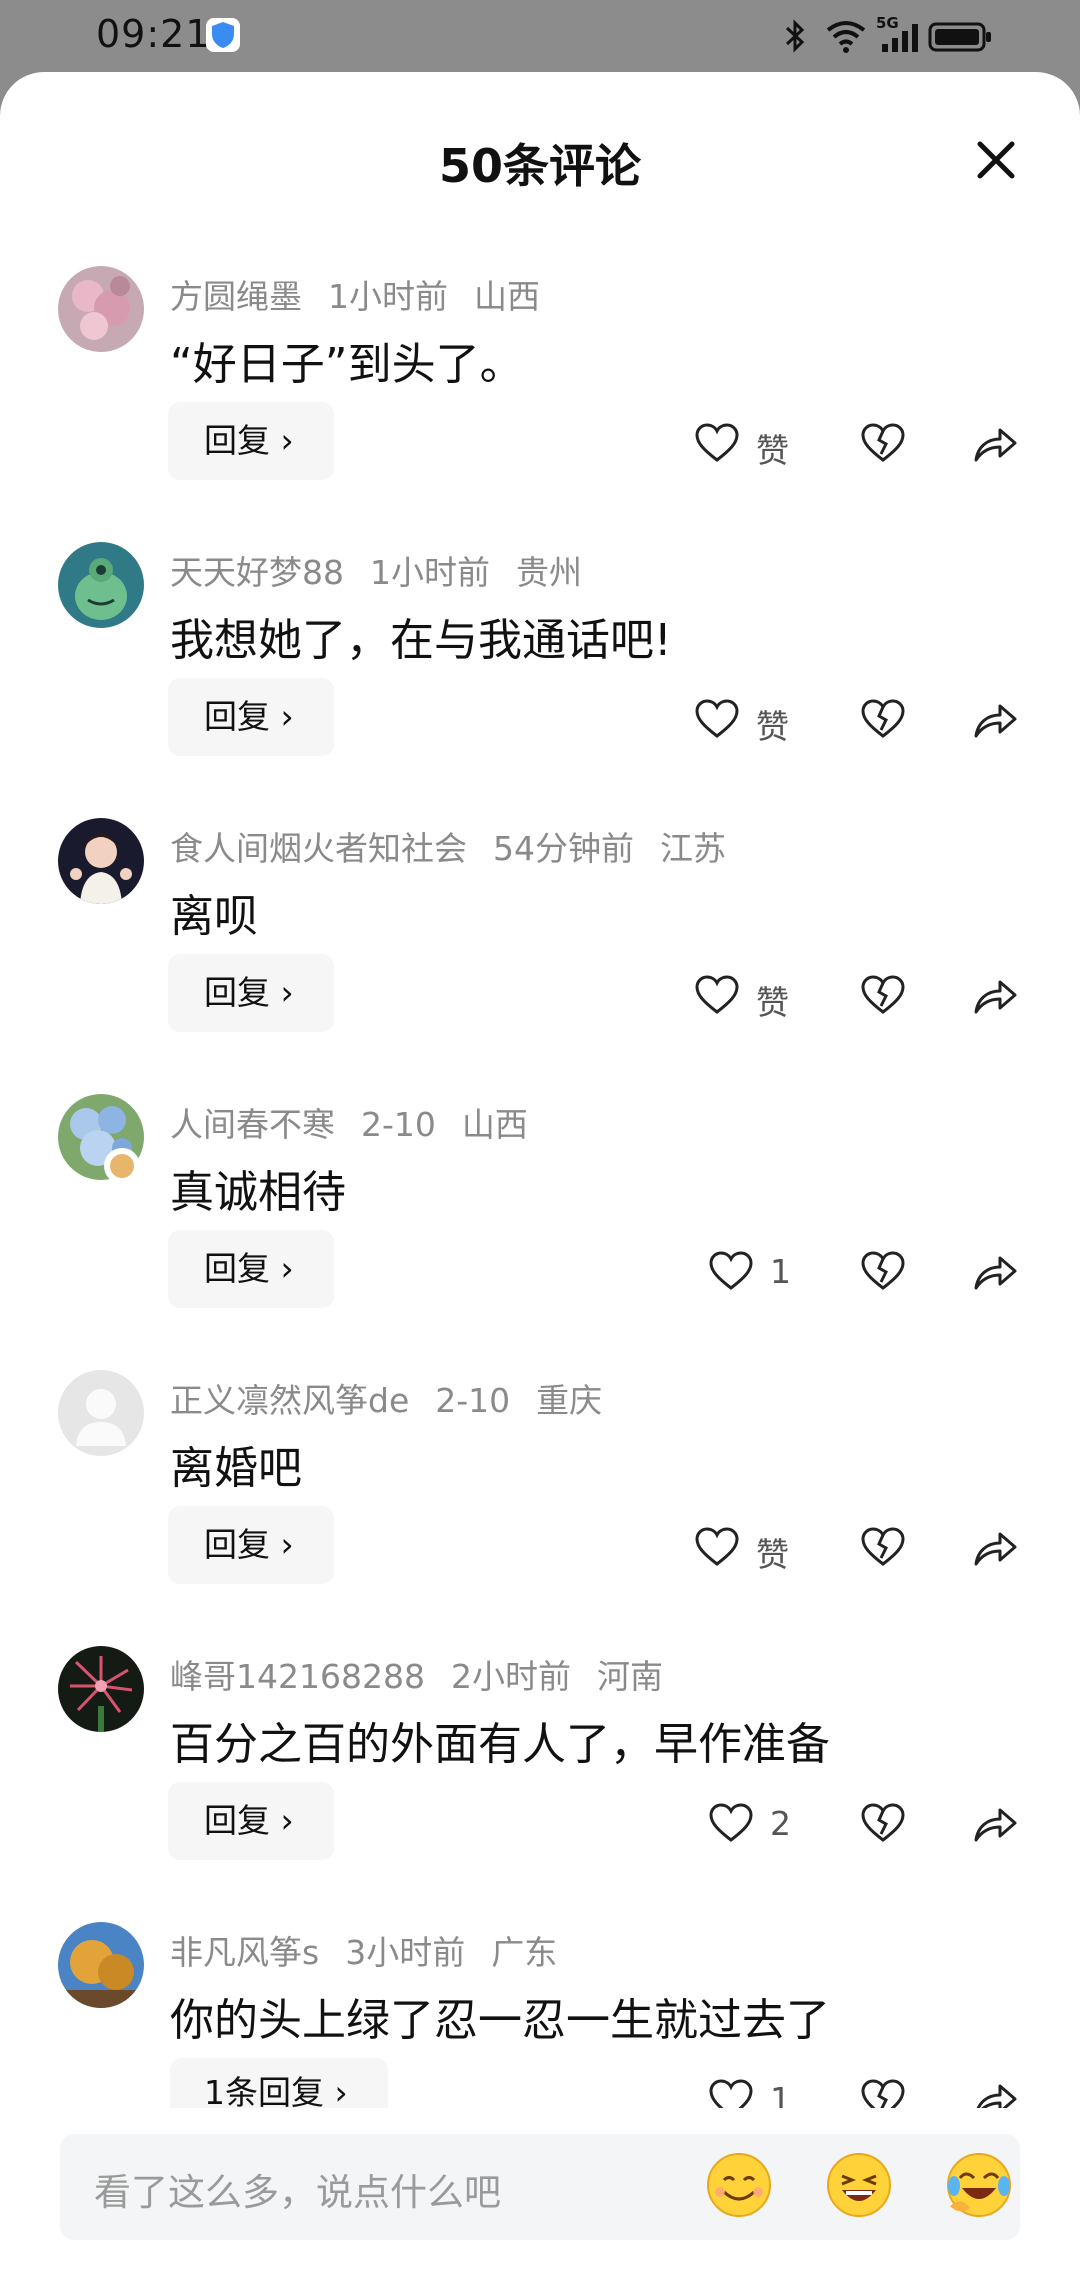 This screenshot has width=1080, height=2280. What do you see at coordinates (780, 1823) in the screenshot?
I see `like-count: 2` at bounding box center [780, 1823].